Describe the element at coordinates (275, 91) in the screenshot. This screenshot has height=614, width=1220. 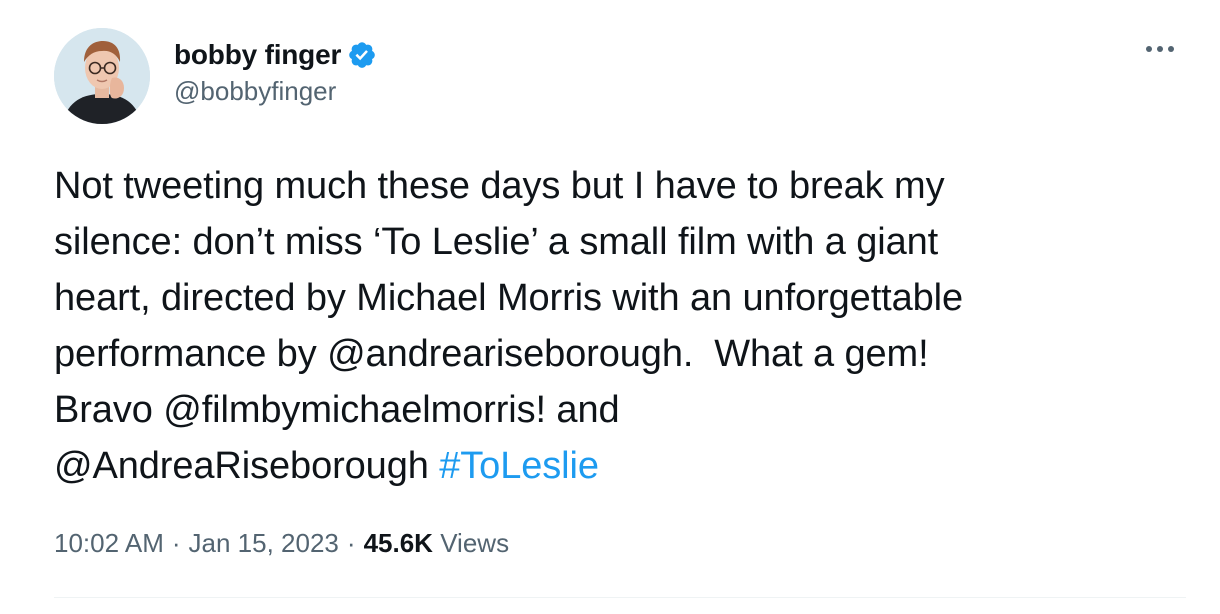
I see `author-handle: @bobbyfinger` at that location.